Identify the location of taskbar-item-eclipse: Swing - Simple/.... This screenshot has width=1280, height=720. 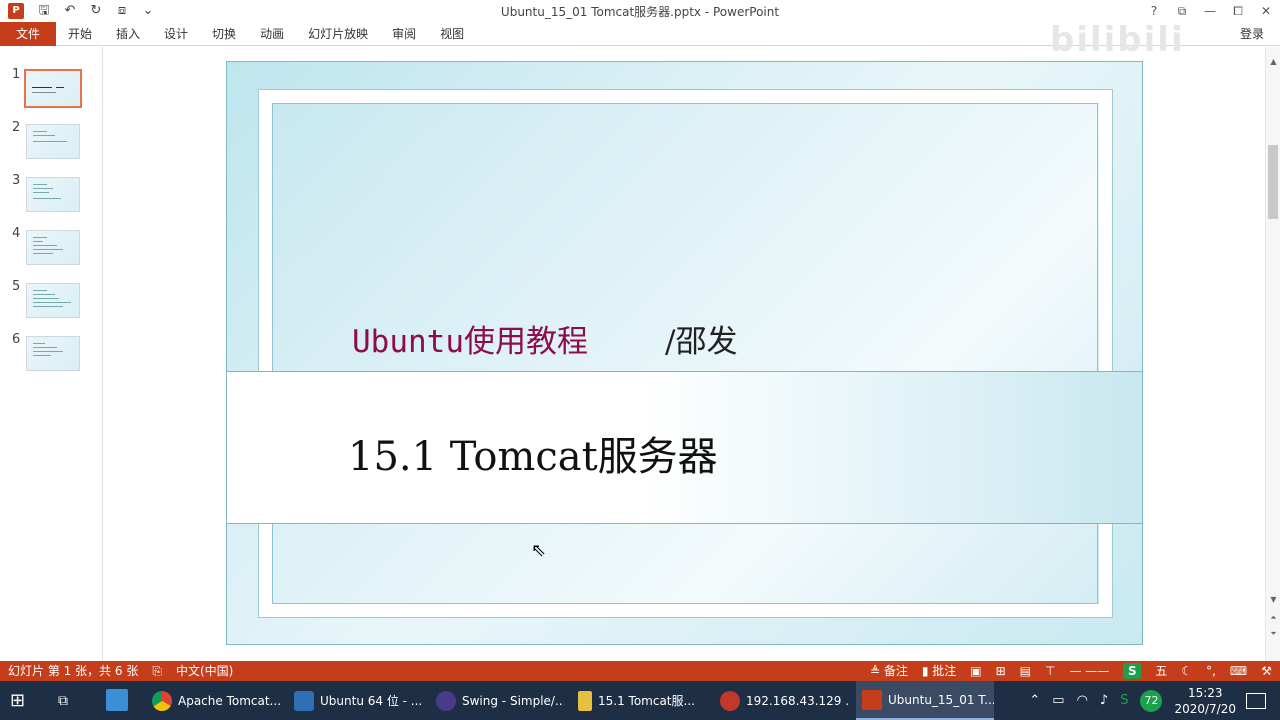
(497, 700).